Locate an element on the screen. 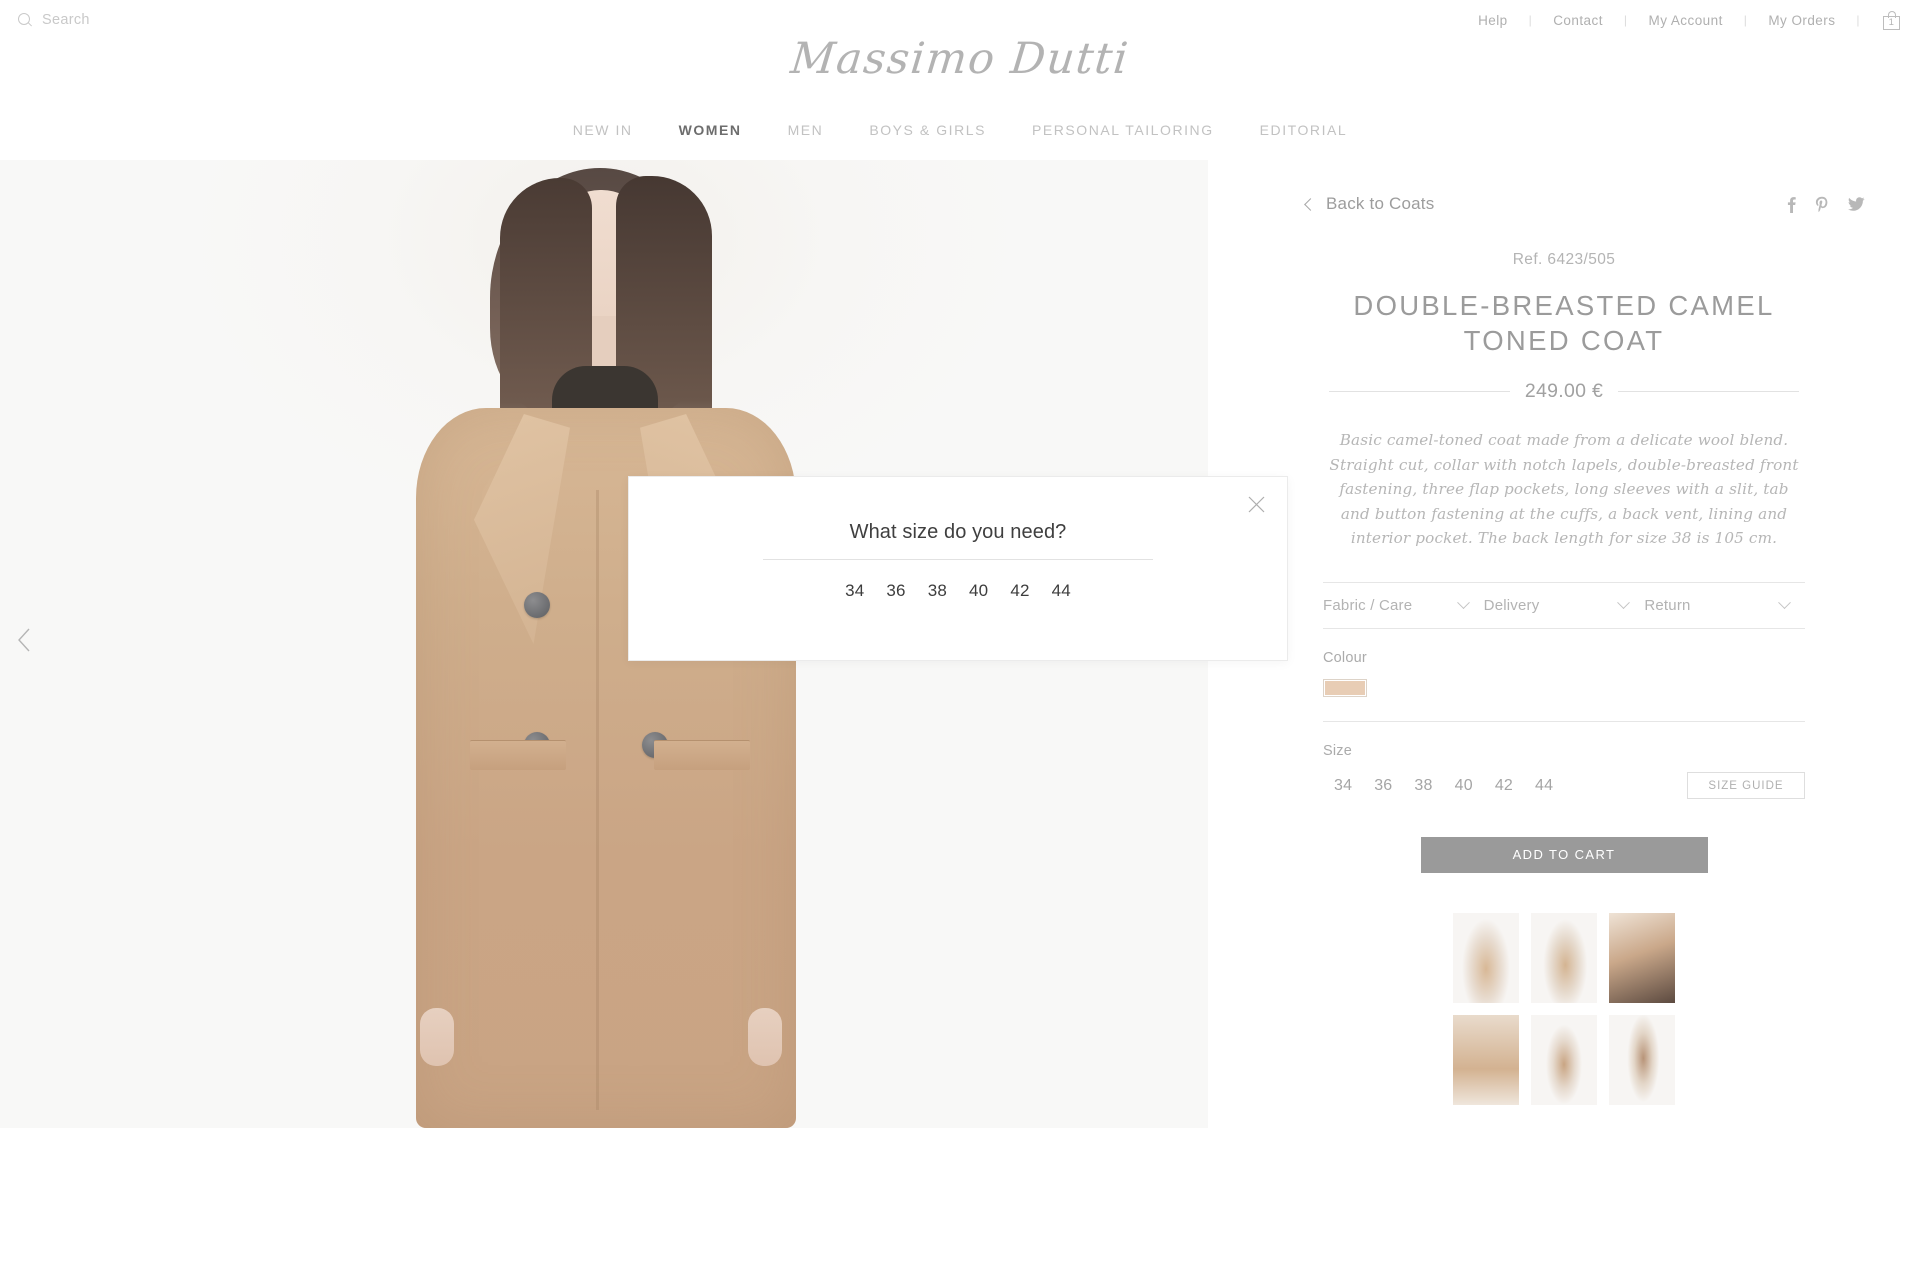 Image resolution: width=1920 pixels, height=1280 pixels. size-option-42: 42 is located at coordinates (1504, 786).